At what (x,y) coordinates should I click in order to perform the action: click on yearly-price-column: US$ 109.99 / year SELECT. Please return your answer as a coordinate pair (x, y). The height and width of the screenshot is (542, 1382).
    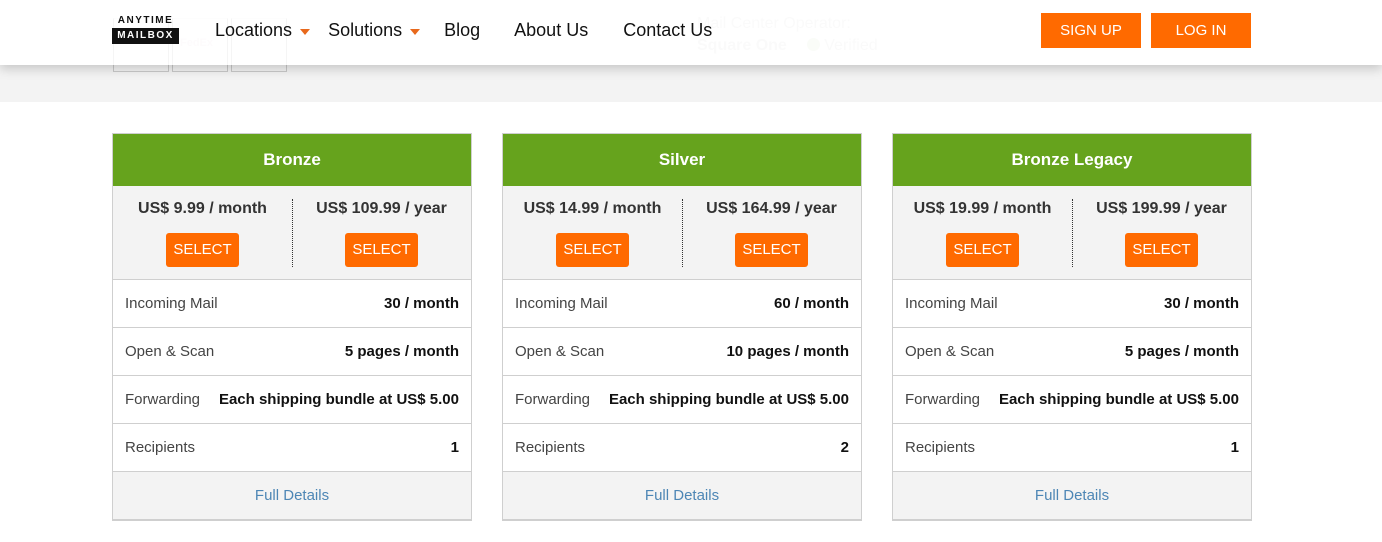
    Looking at the image, I should click on (381, 232).